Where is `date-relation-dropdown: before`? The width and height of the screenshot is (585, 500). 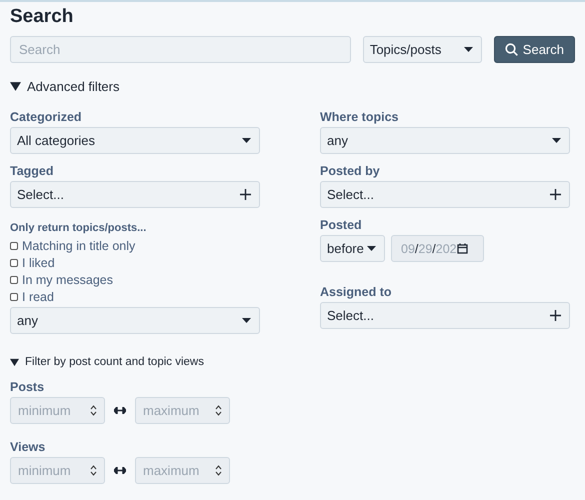
date-relation-dropdown: before is located at coordinates (352, 248).